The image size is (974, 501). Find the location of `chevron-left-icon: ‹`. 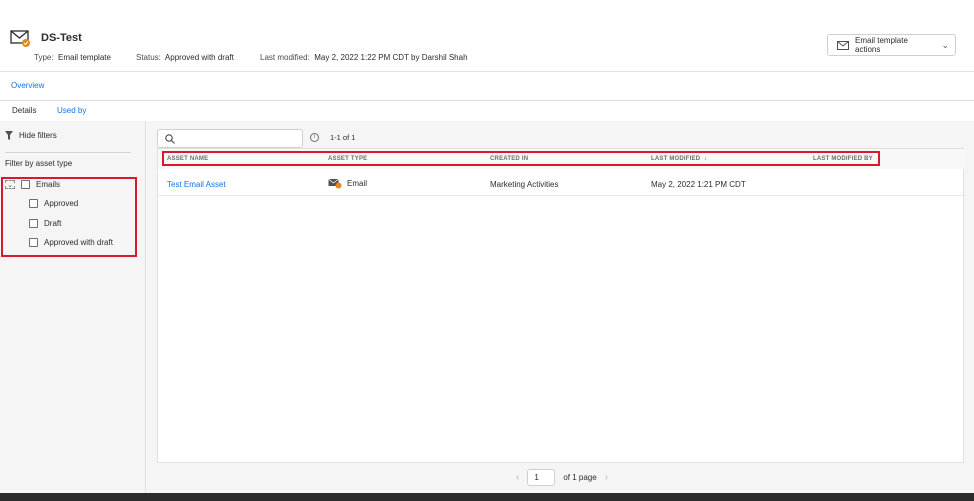

chevron-left-icon: ‹ is located at coordinates (517, 477).